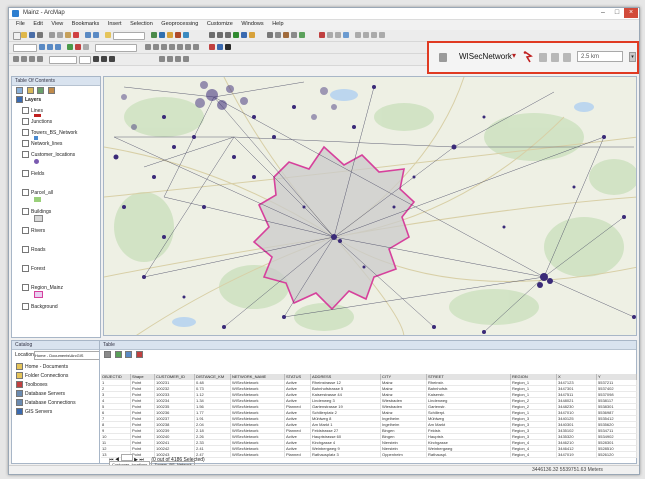 The image size is (645, 479). What do you see at coordinates (126, 457) in the screenshot?
I see `record-input` at bounding box center [126, 457].